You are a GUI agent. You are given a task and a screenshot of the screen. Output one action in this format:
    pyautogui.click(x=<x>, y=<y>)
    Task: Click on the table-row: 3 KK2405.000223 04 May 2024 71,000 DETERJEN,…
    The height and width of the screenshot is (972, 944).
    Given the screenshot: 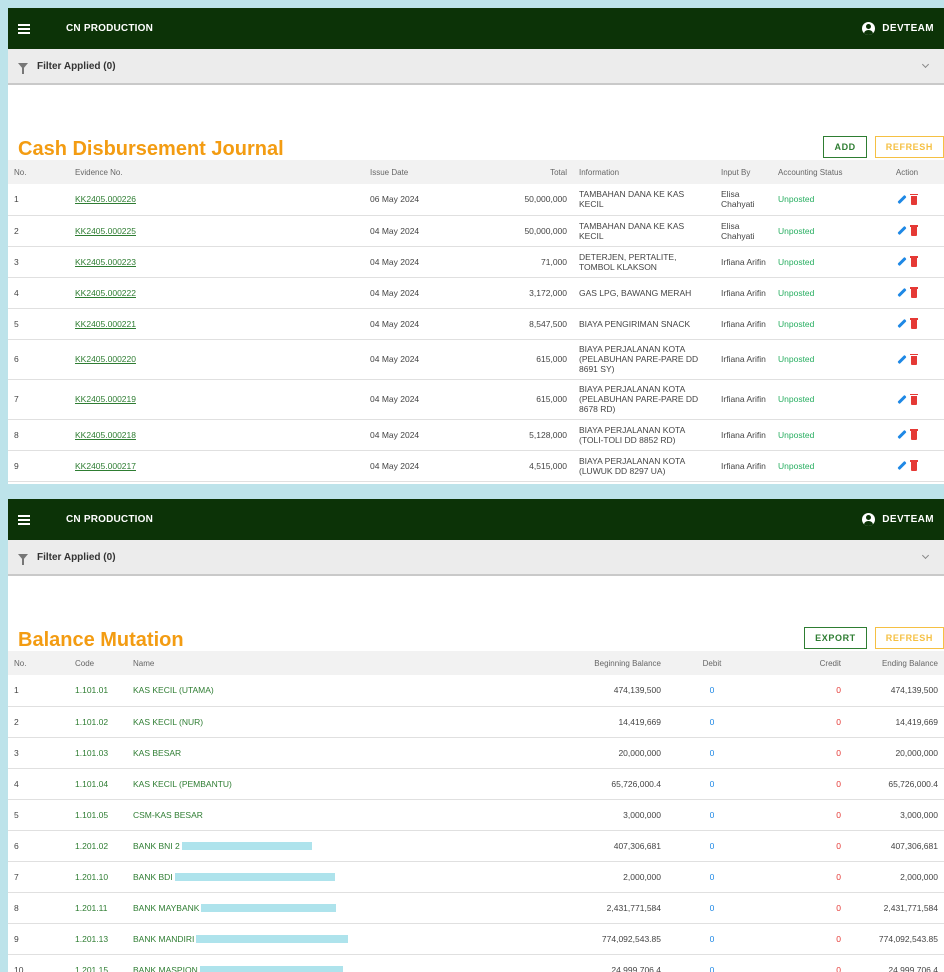 What is the action you would take?
    pyautogui.click(x=476, y=262)
    